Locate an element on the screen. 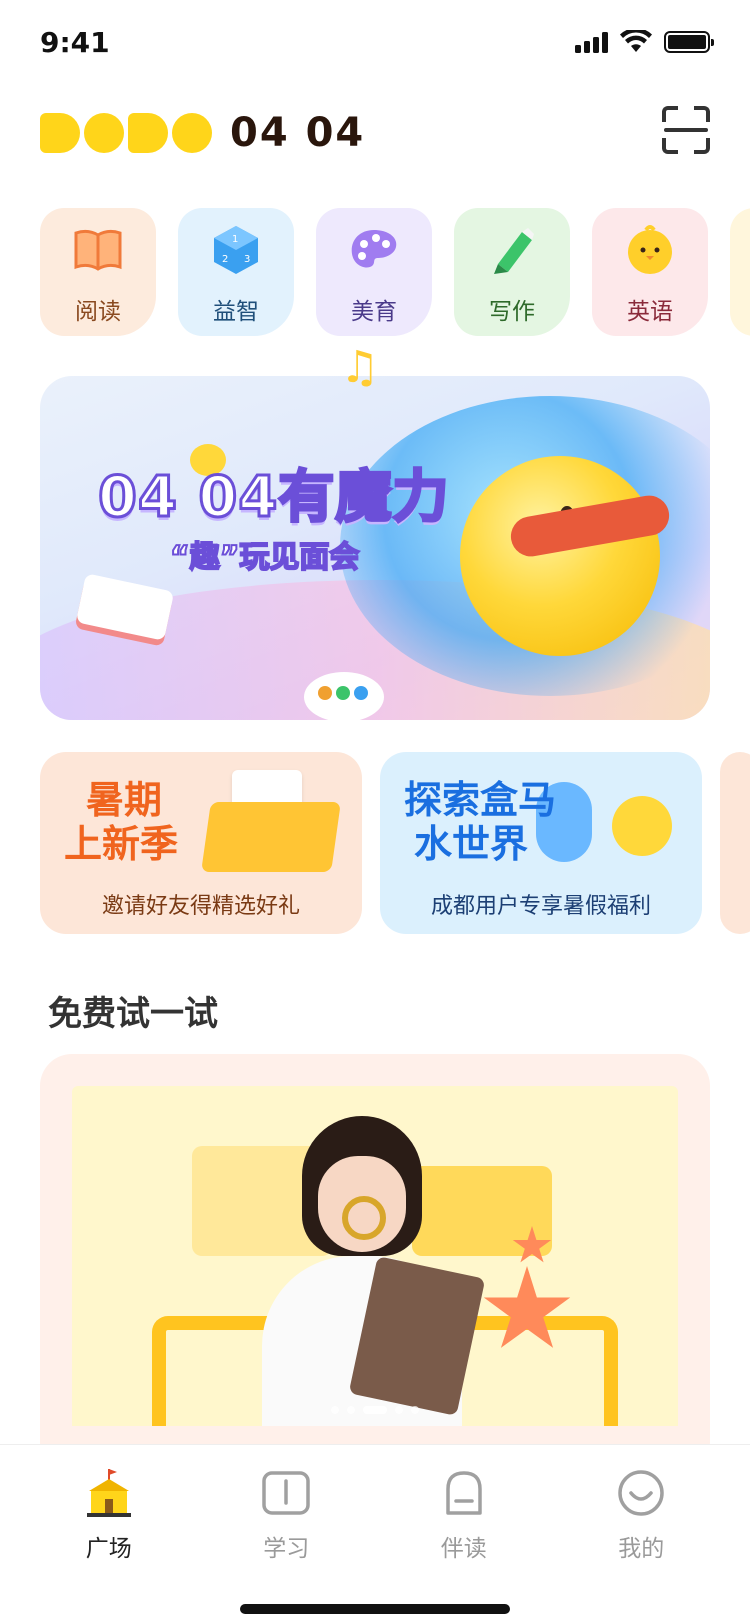 The image size is (750, 1624). backpack-icon is located at coordinates (464, 1493).